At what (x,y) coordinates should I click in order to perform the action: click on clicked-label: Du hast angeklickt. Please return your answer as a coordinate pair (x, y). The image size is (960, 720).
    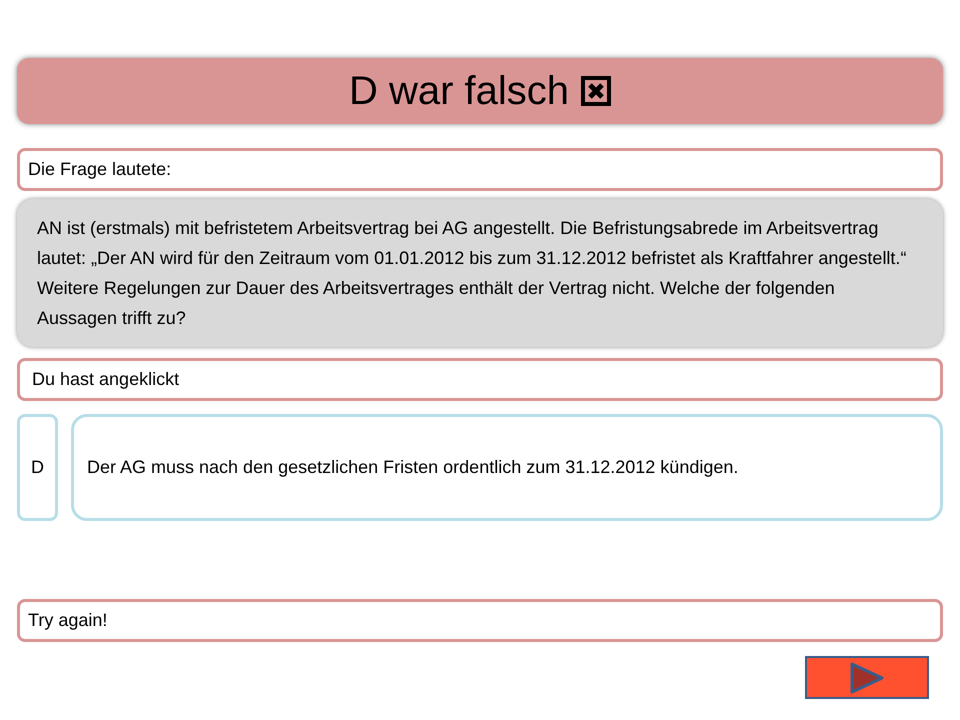
    Looking at the image, I should click on (106, 379).